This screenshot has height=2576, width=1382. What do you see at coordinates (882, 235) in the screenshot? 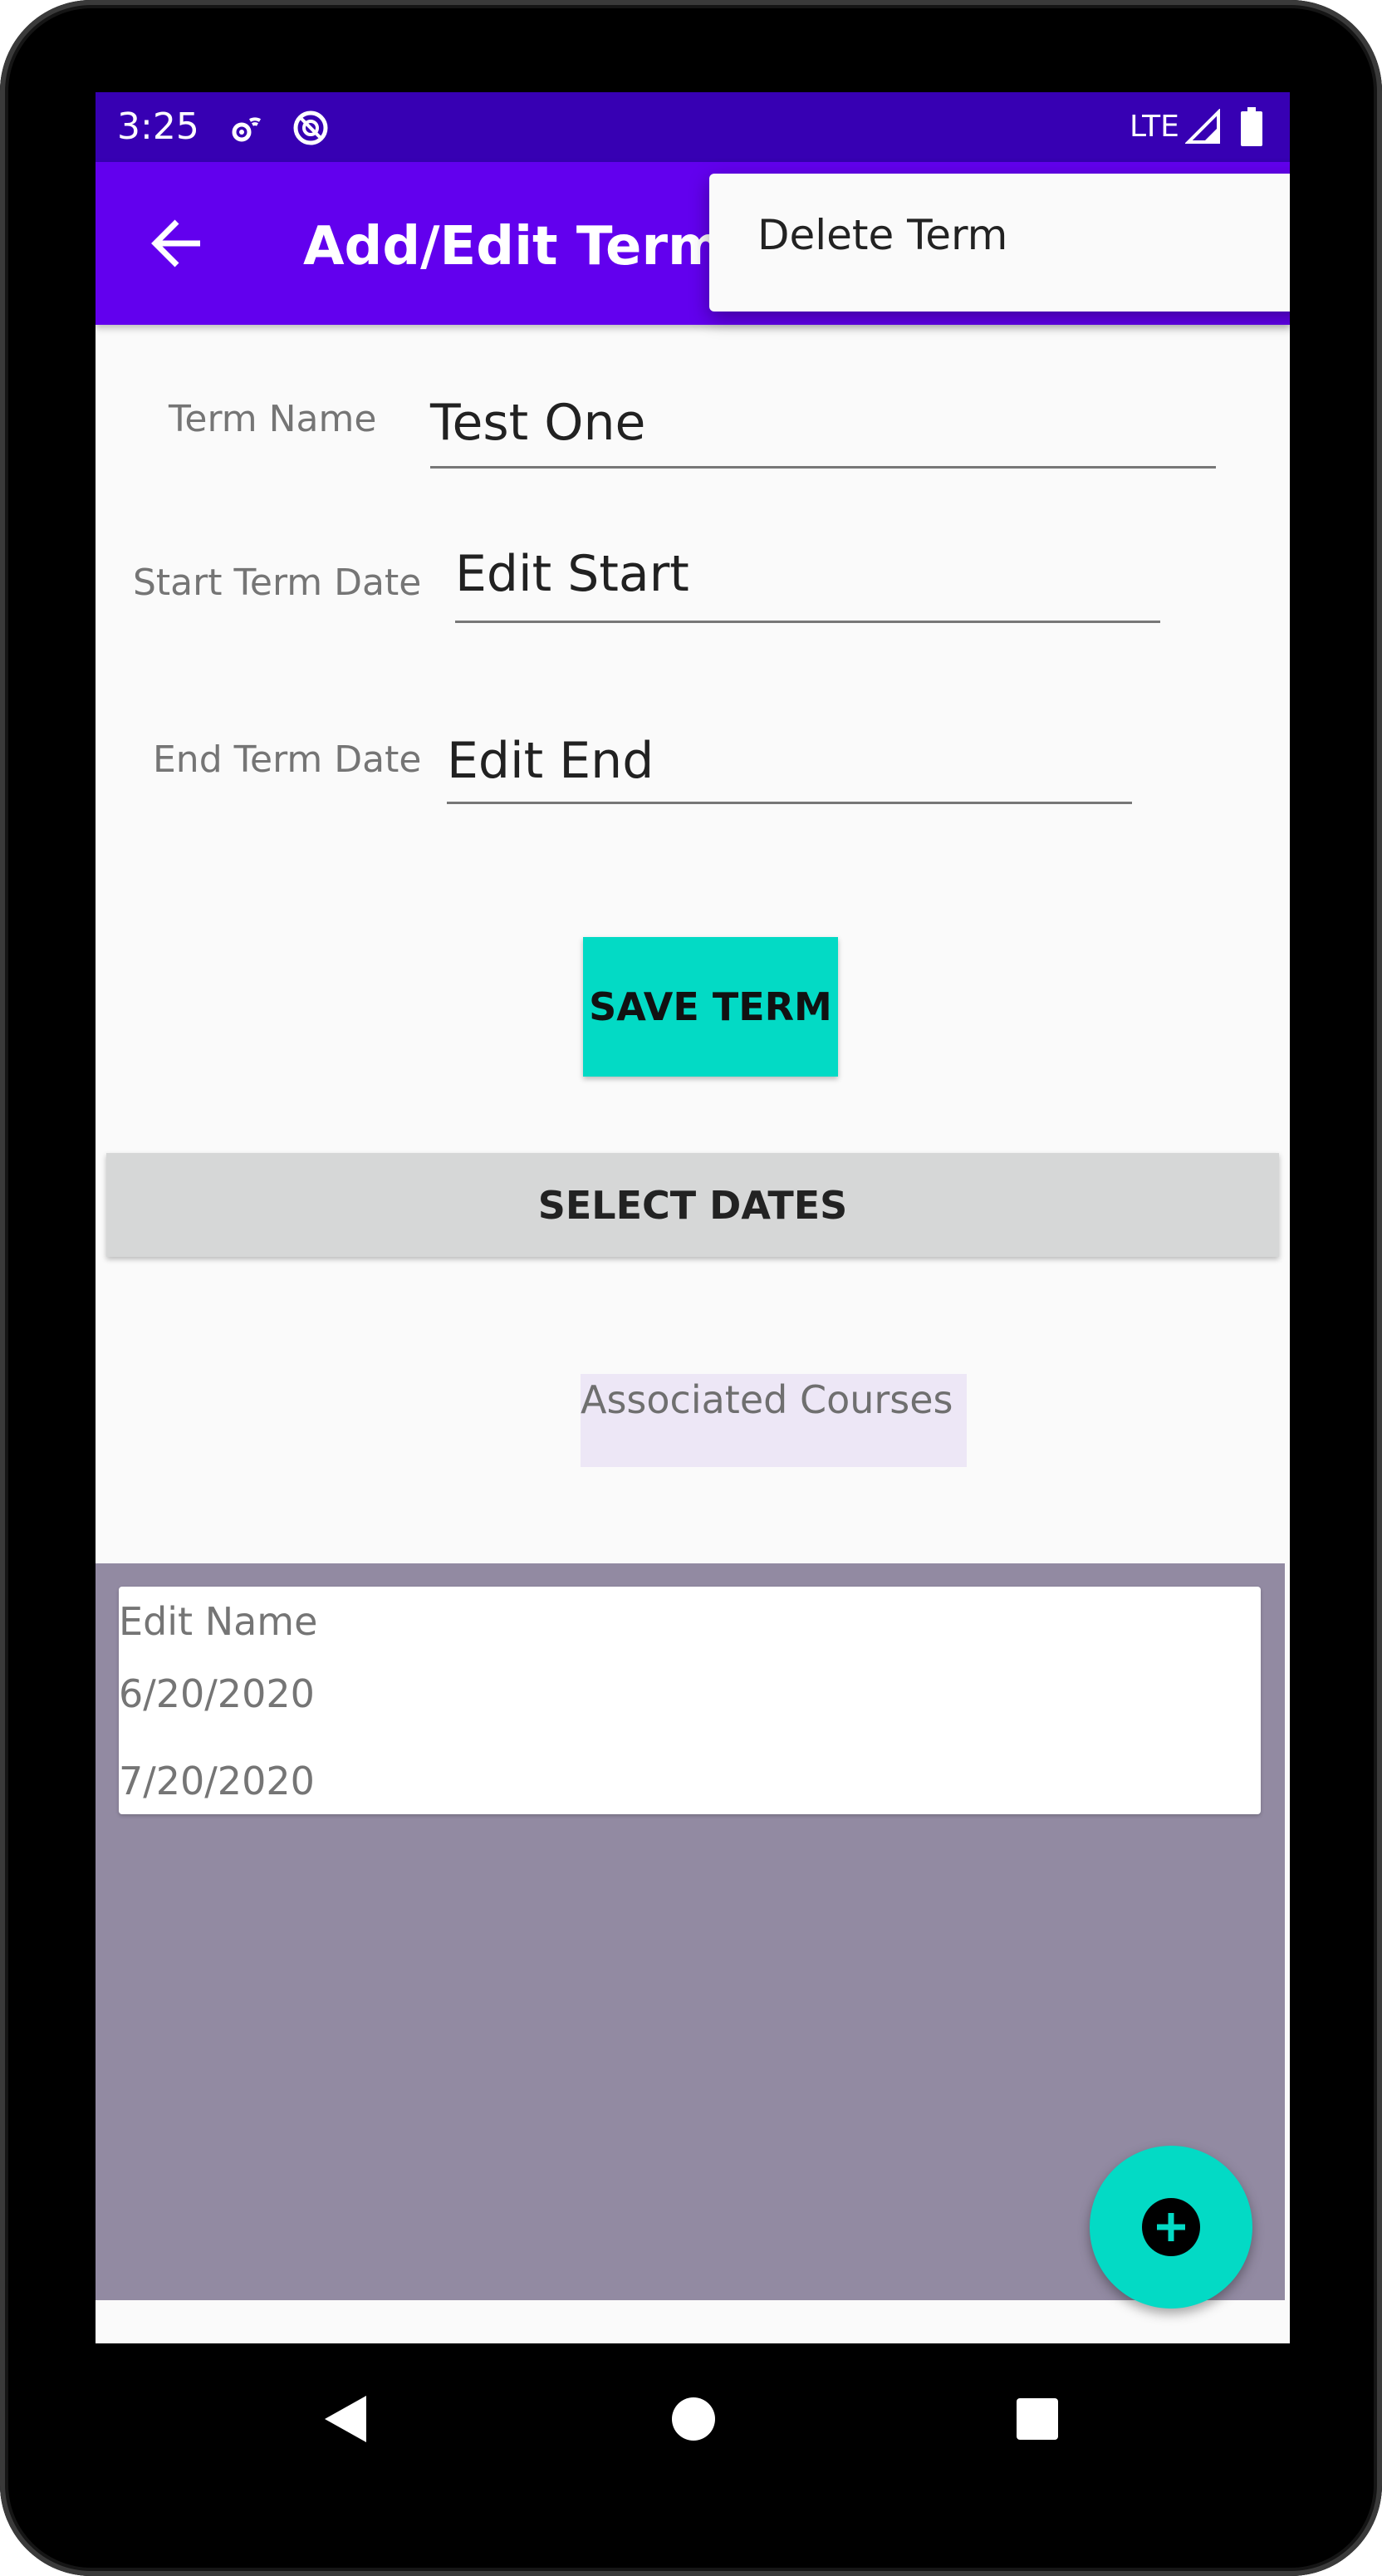
I see `menu-item-delete-term: Delete Term` at bounding box center [882, 235].